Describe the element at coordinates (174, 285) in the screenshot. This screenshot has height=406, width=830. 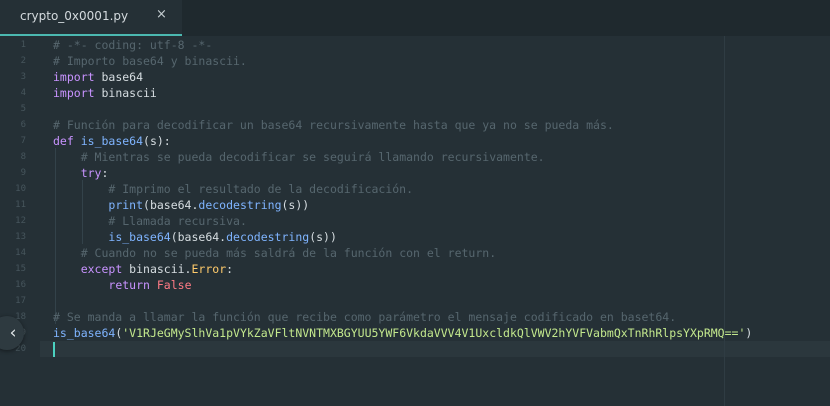
I see `code-token: False` at that location.